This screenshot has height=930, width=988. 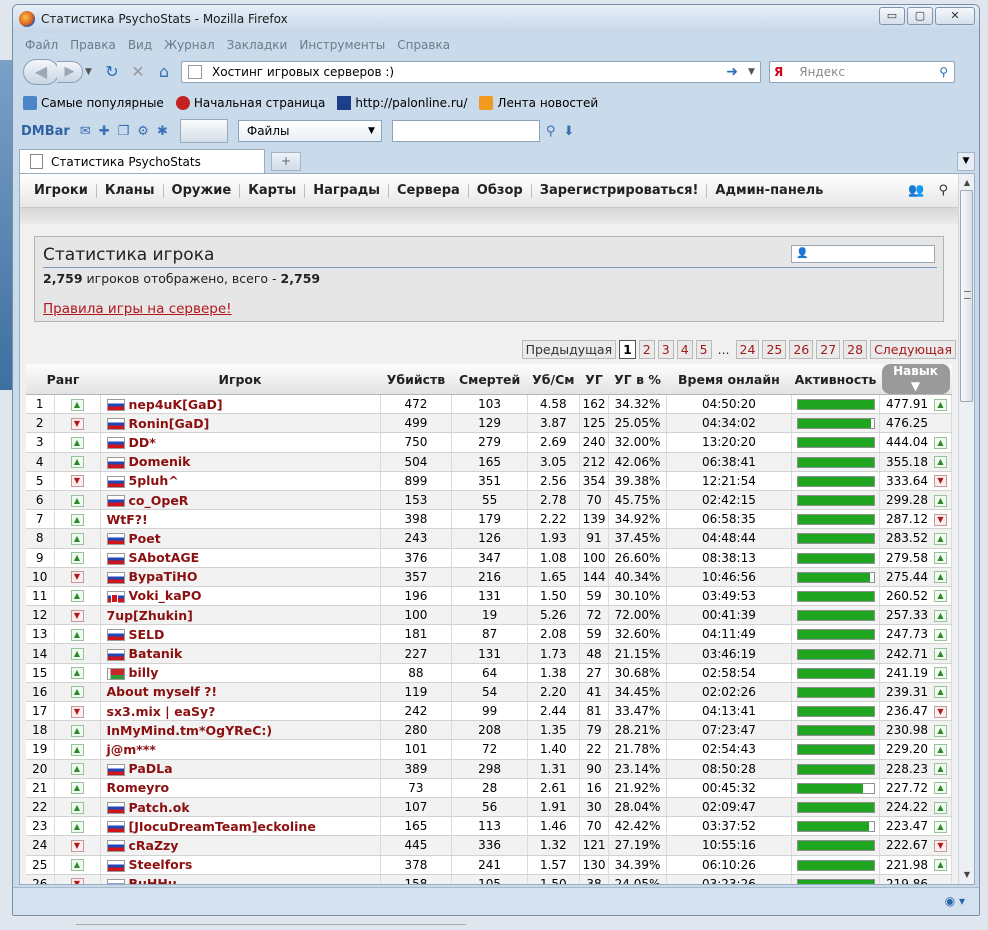 I want to click on menu-bookmarks: Закладки, so click(x=257, y=45).